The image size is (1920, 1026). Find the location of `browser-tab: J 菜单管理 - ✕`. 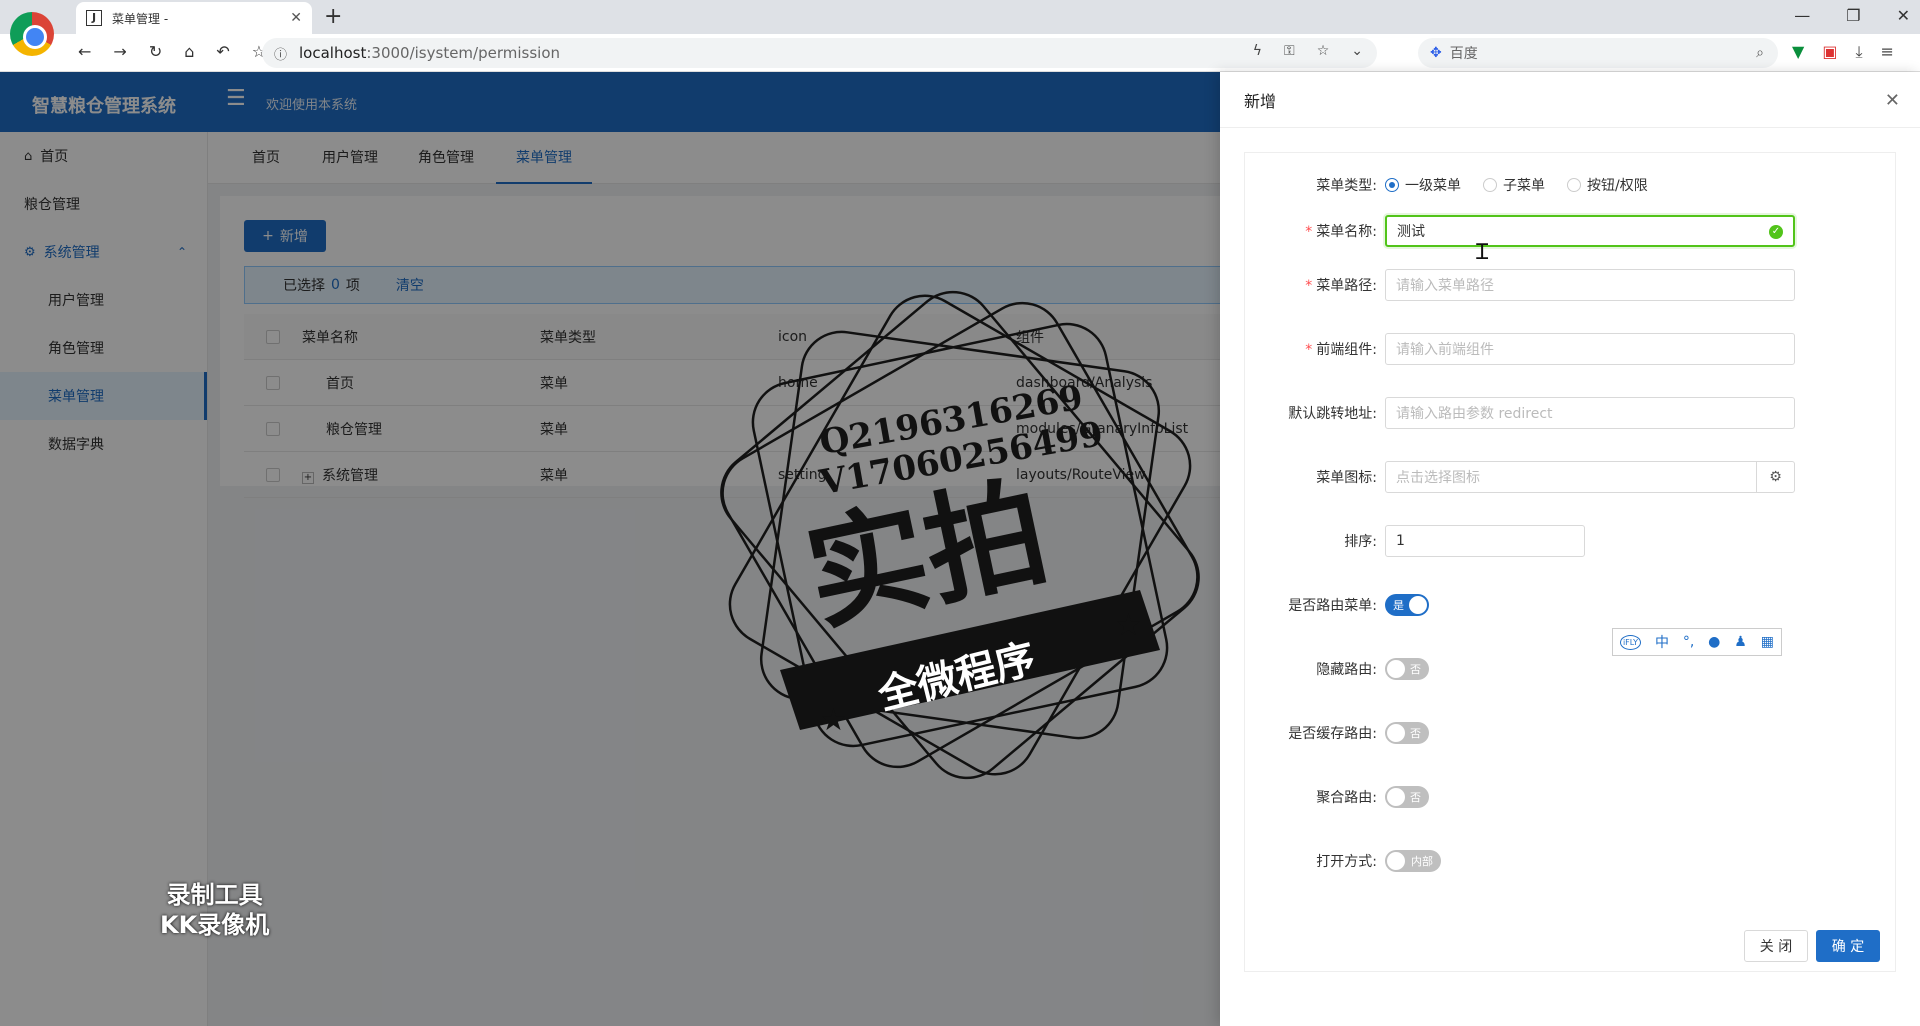

browser-tab: J 菜单管理 - ✕ is located at coordinates (194, 18).